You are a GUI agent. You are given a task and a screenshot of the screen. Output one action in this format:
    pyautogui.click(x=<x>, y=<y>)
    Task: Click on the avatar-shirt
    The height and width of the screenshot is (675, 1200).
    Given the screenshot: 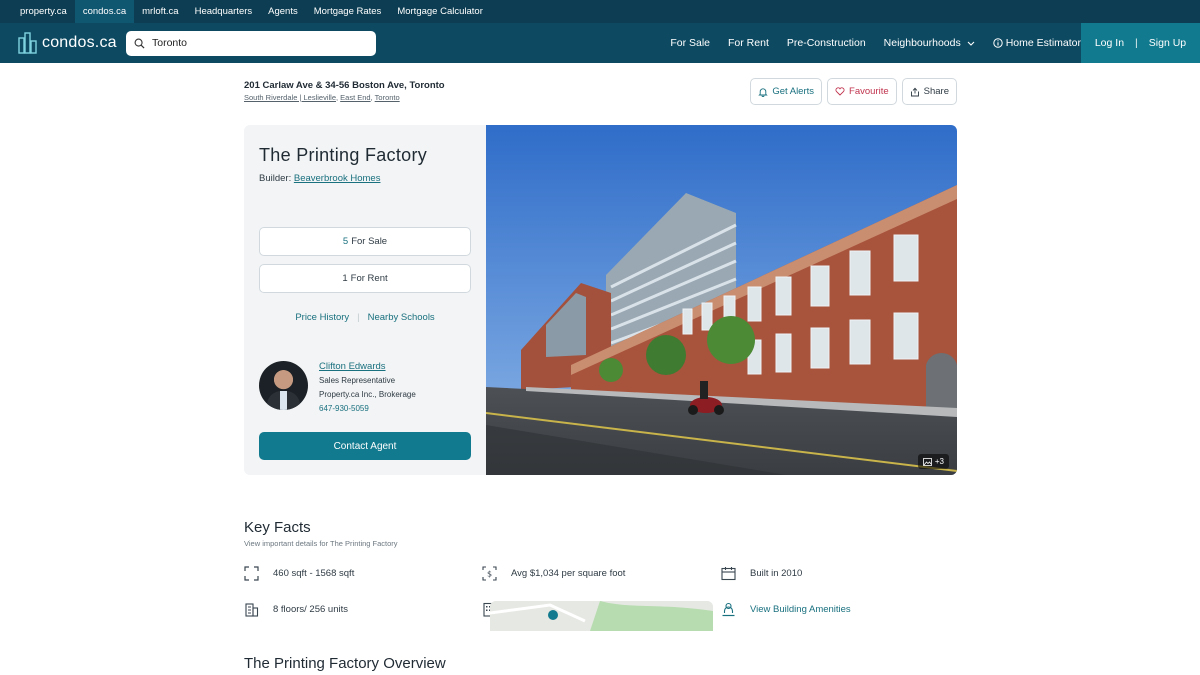 What is the action you would take?
    pyautogui.click(x=283, y=400)
    